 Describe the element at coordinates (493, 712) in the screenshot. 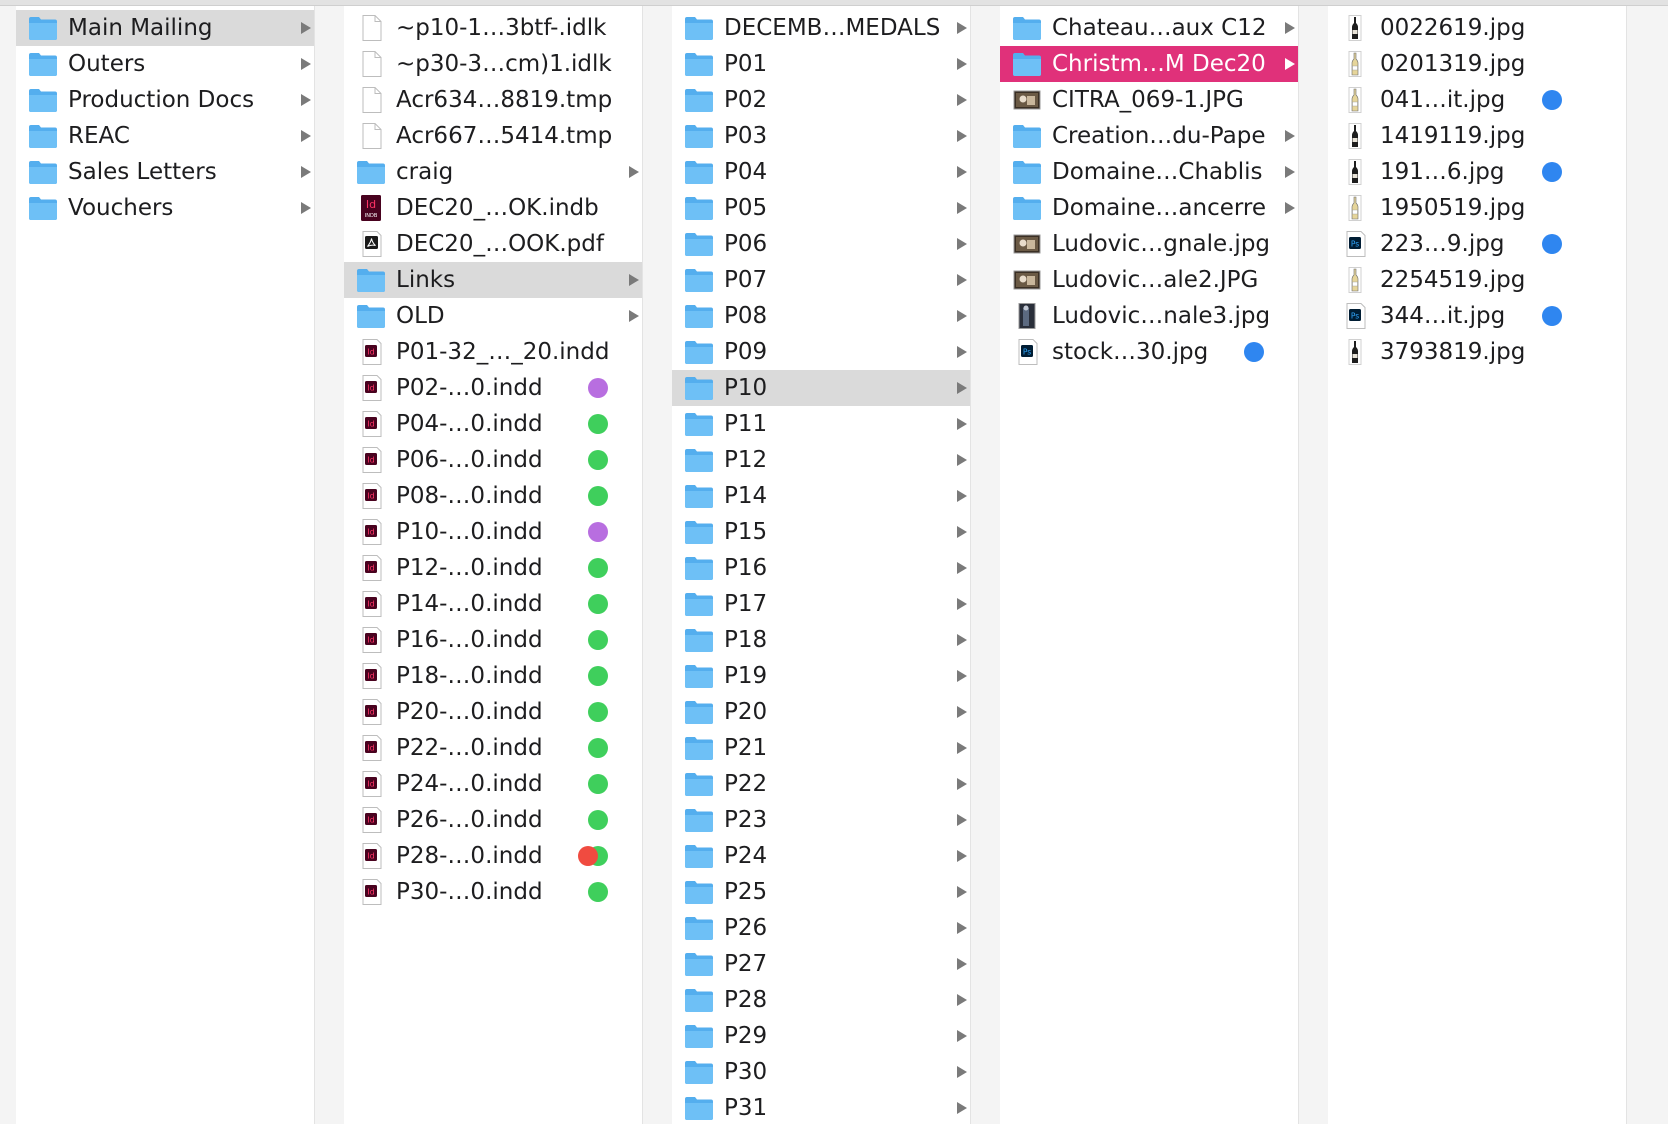

I see `file-item-p20-0-indd: Id P20-…0.indd` at that location.